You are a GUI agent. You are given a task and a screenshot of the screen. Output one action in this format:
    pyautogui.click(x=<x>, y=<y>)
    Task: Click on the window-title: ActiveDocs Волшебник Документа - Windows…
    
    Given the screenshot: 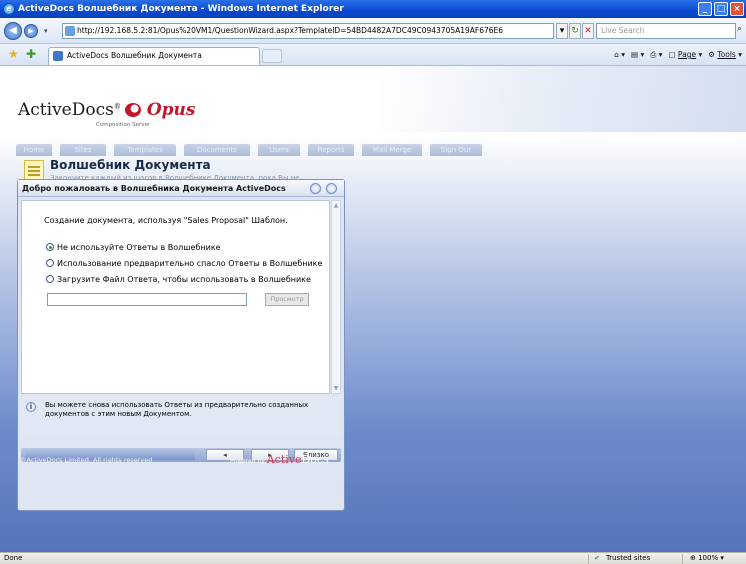 What is the action you would take?
    pyautogui.click(x=181, y=9)
    